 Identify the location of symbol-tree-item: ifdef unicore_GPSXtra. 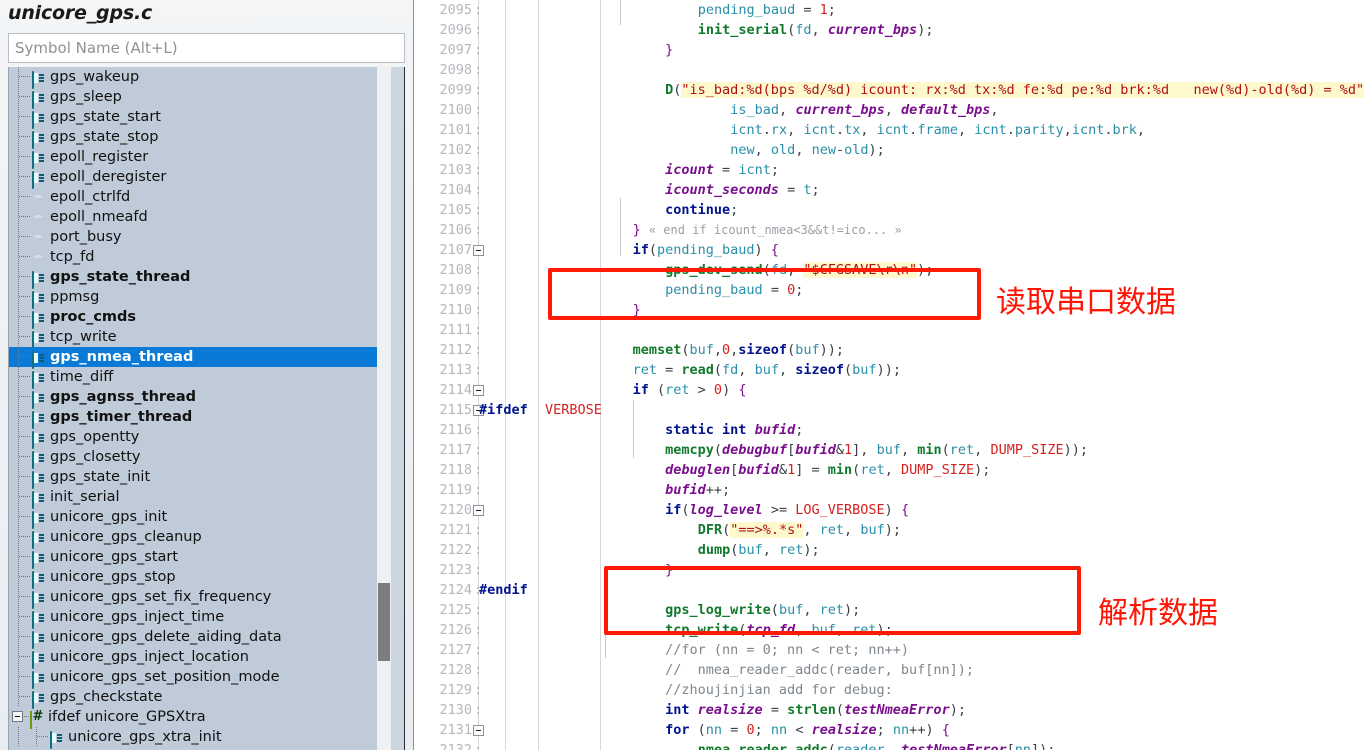
(200, 718).